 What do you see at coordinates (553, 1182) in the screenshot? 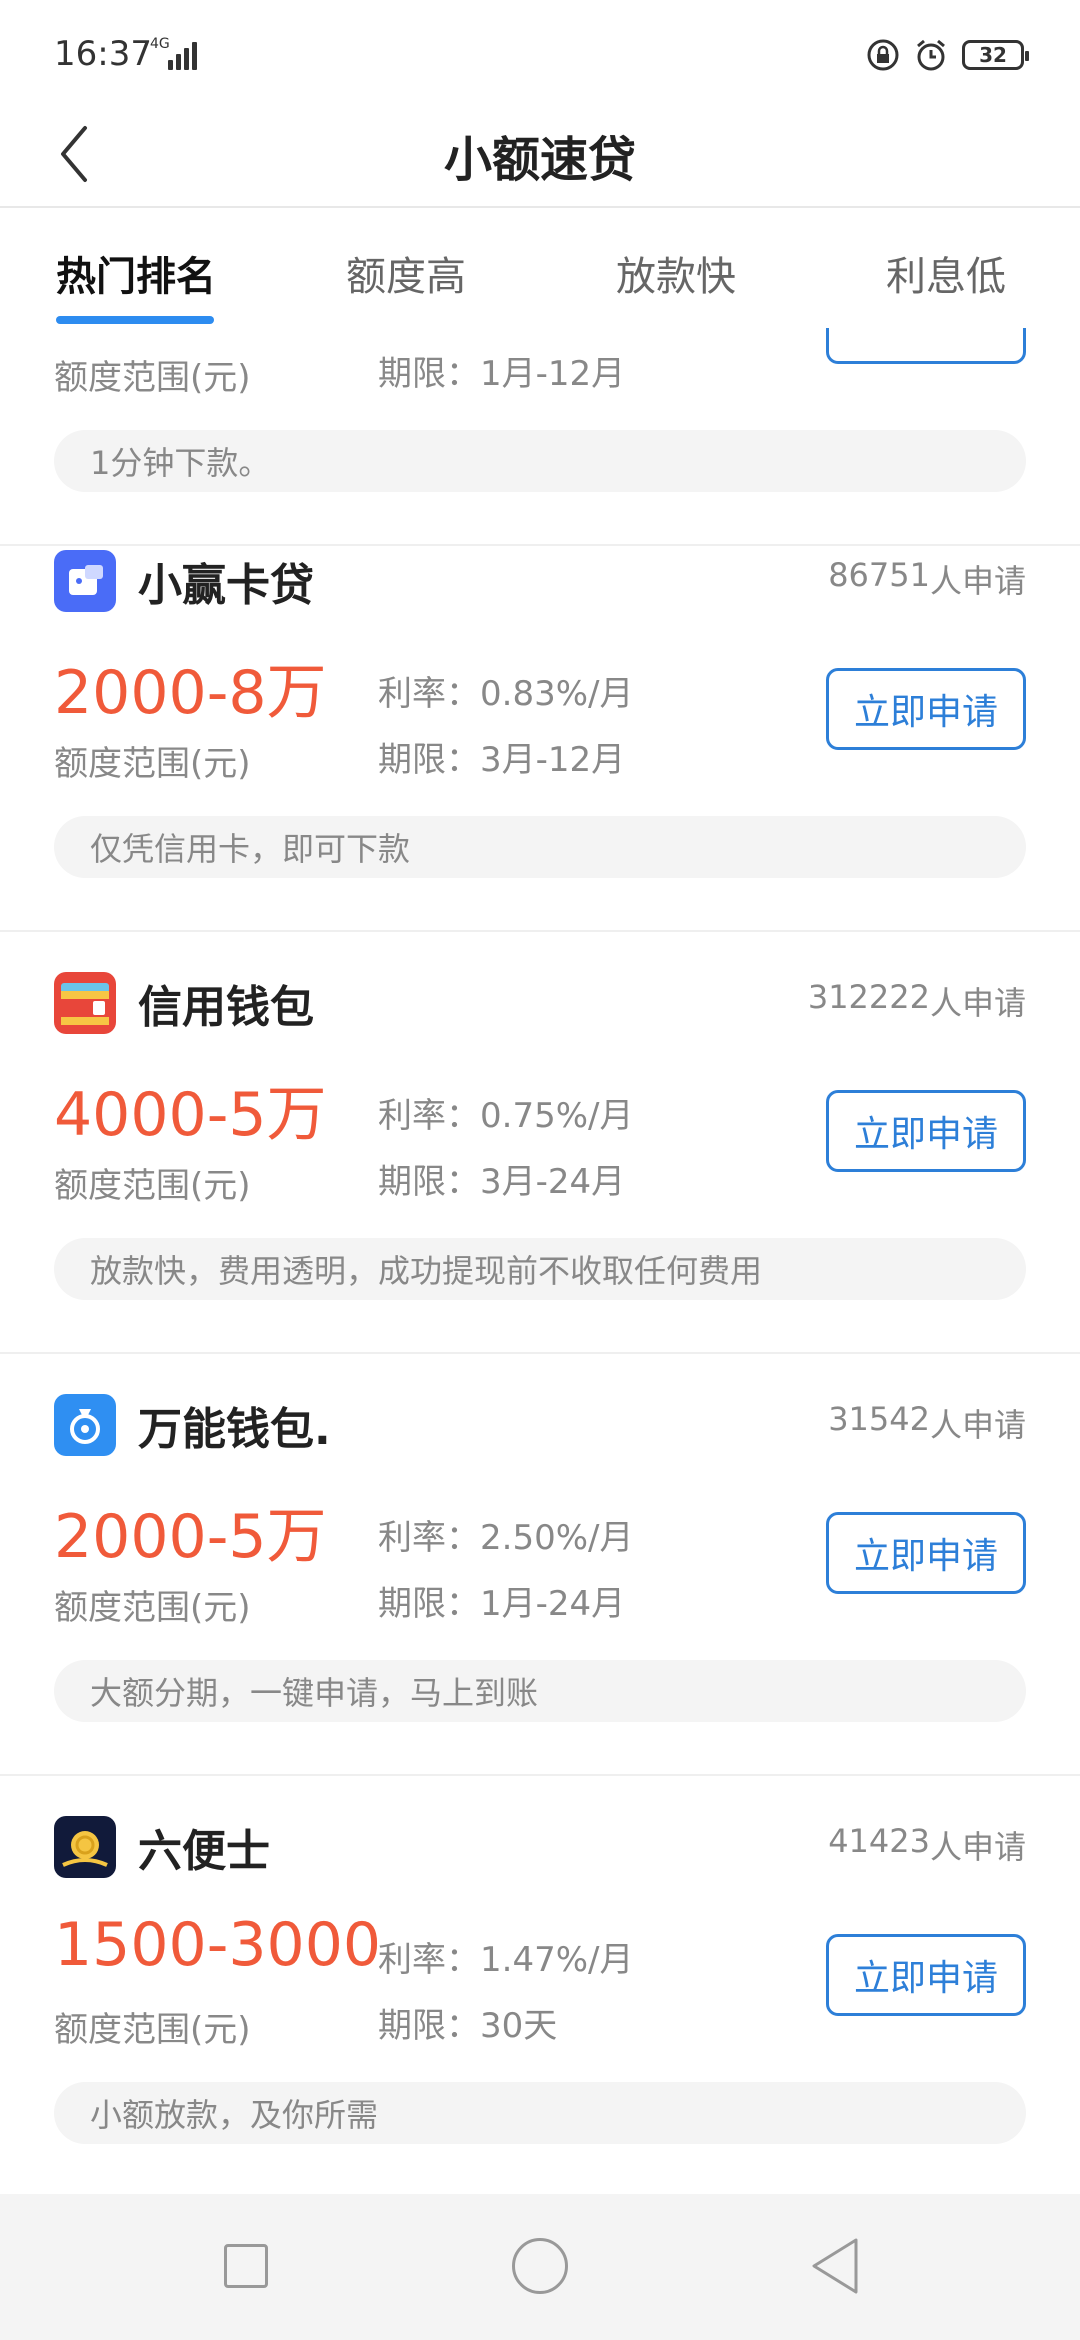
I see `term-value: 3月-24月` at bounding box center [553, 1182].